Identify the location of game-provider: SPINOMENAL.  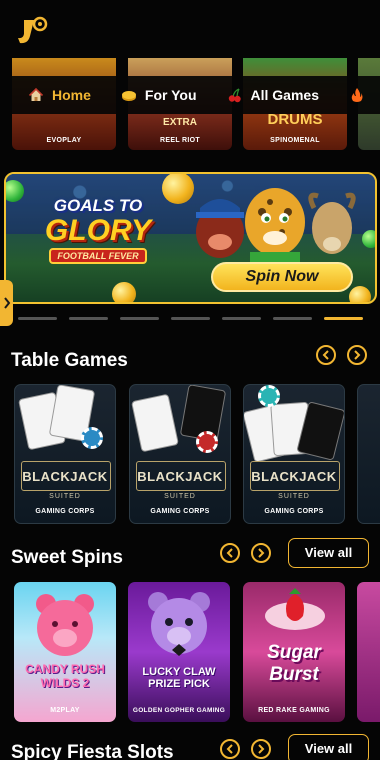
(295, 140).